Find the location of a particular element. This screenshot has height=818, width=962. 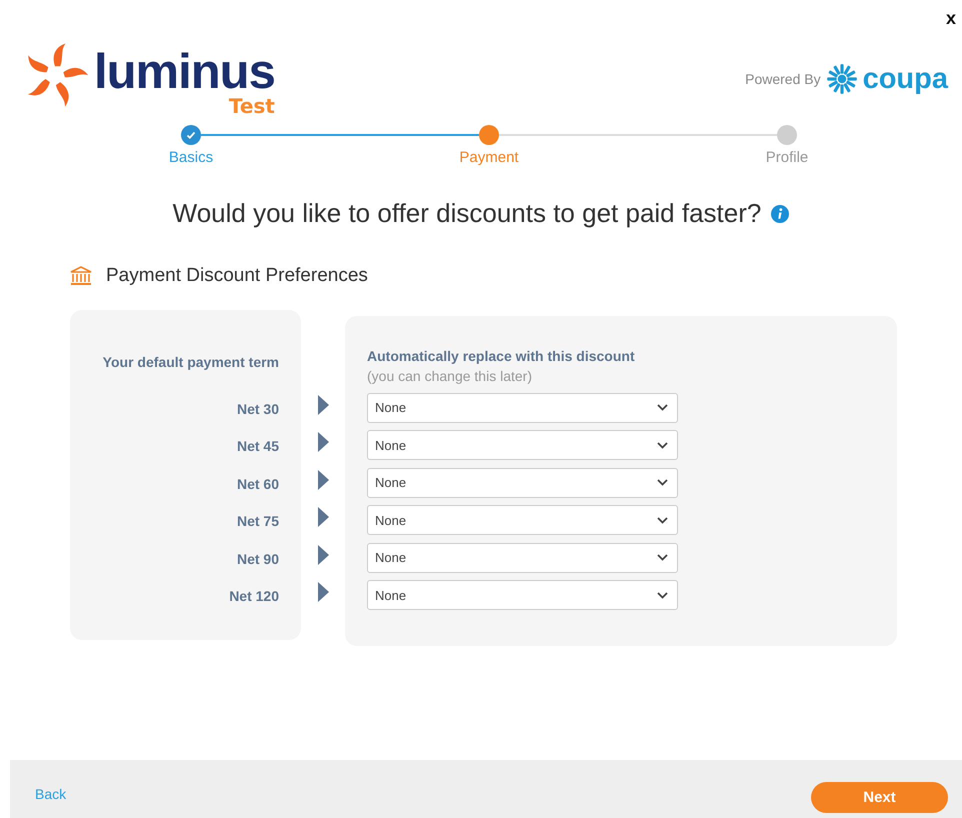

payment-term: Net 120 is located at coordinates (254, 596).